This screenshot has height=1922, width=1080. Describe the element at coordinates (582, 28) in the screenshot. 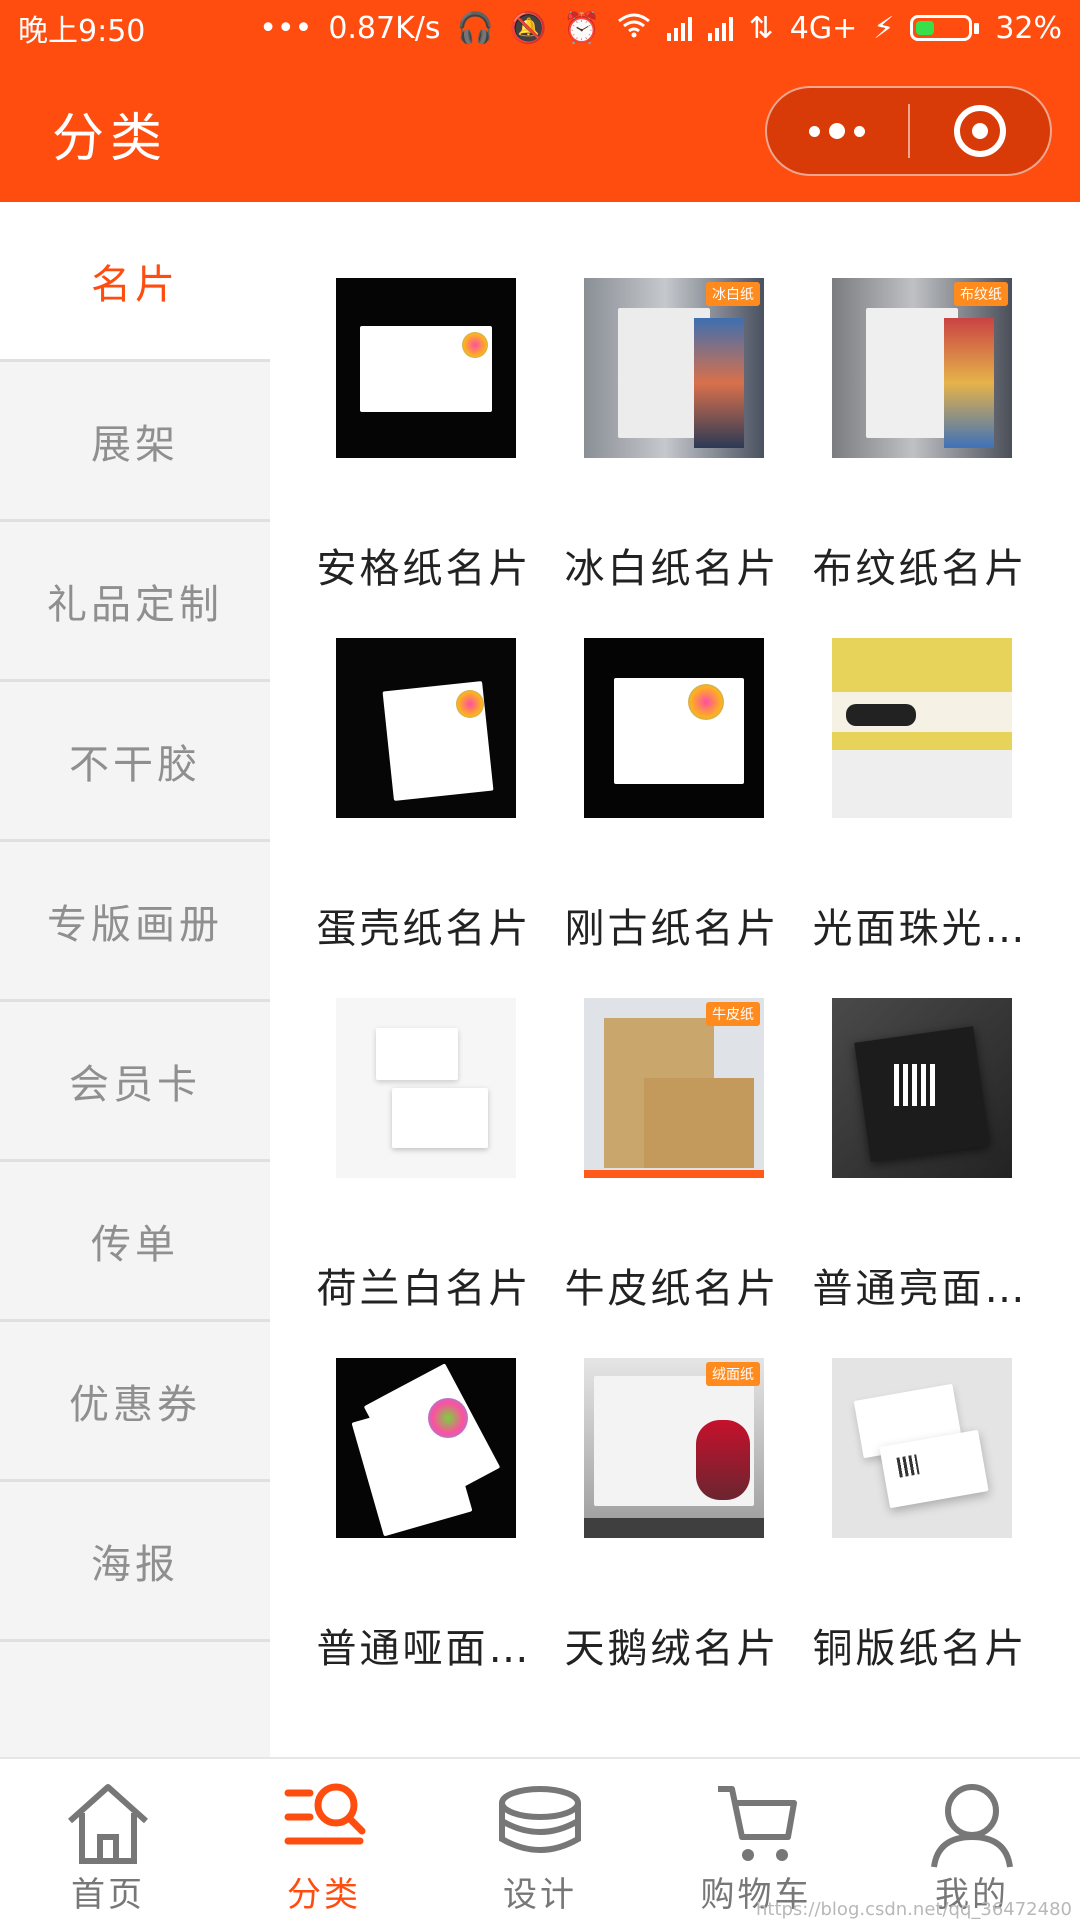

I see `alarm-icon: ⏰` at that location.